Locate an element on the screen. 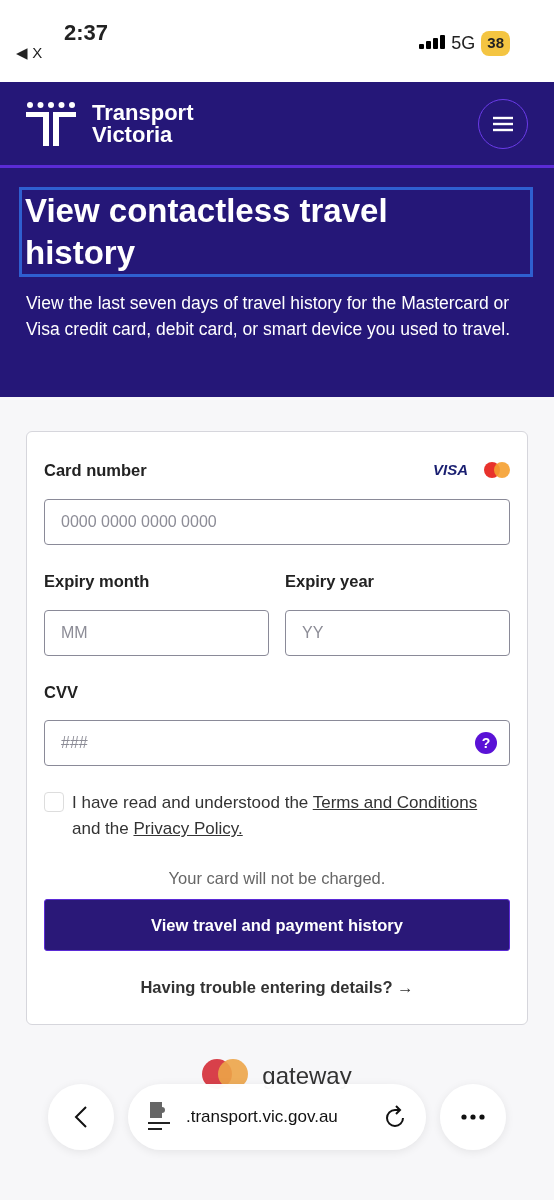 The height and width of the screenshot is (1200, 554). battery-indicator: 38 is located at coordinates (495, 43).